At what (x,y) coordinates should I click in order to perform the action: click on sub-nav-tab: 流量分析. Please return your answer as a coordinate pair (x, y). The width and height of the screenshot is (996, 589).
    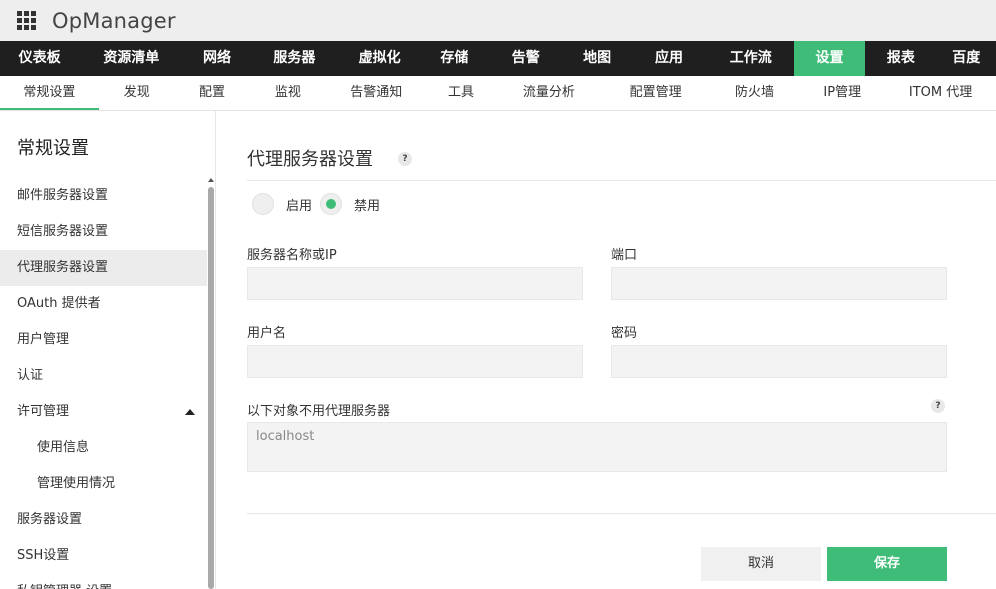
    Looking at the image, I should click on (549, 93).